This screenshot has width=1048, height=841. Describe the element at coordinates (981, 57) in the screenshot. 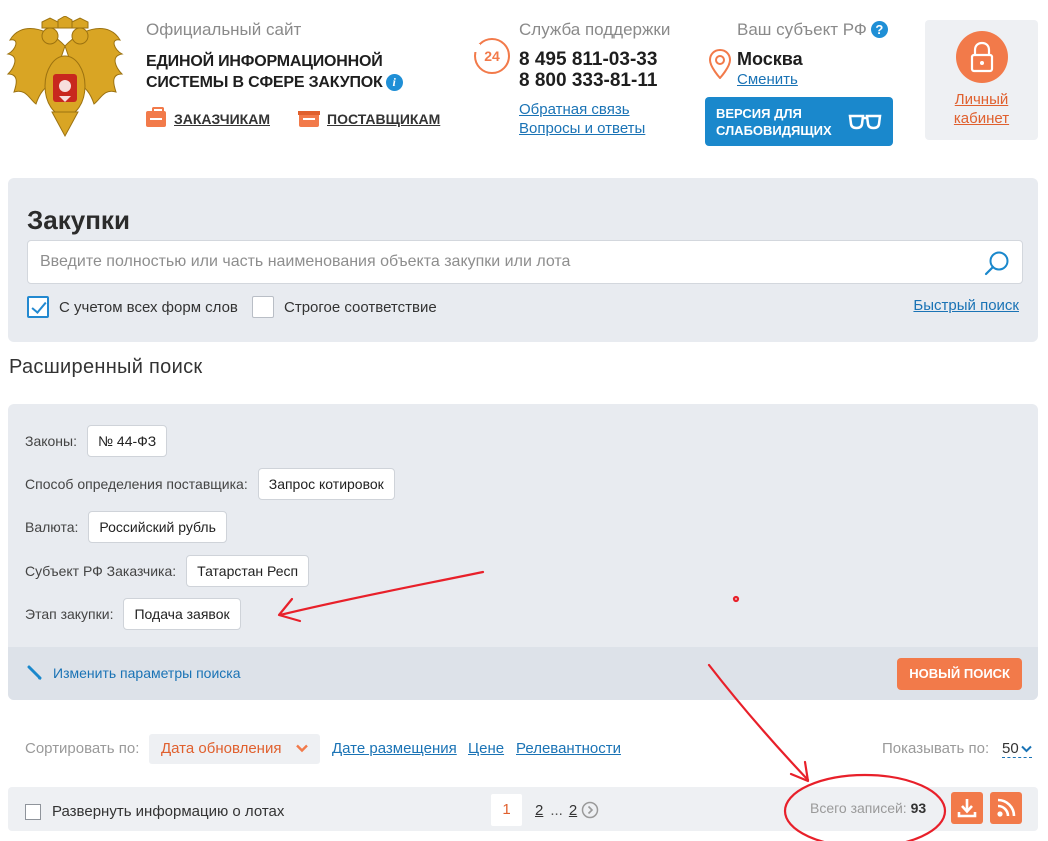

I see `lock-icon` at that location.